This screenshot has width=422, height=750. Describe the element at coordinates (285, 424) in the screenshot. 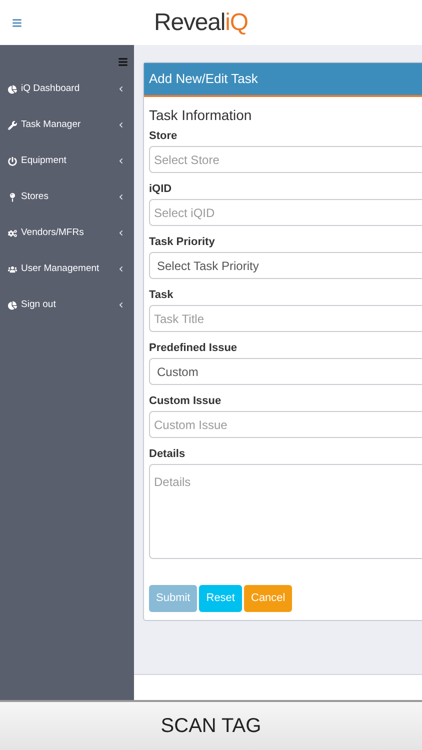

I see `input-field: Custom Issue` at that location.